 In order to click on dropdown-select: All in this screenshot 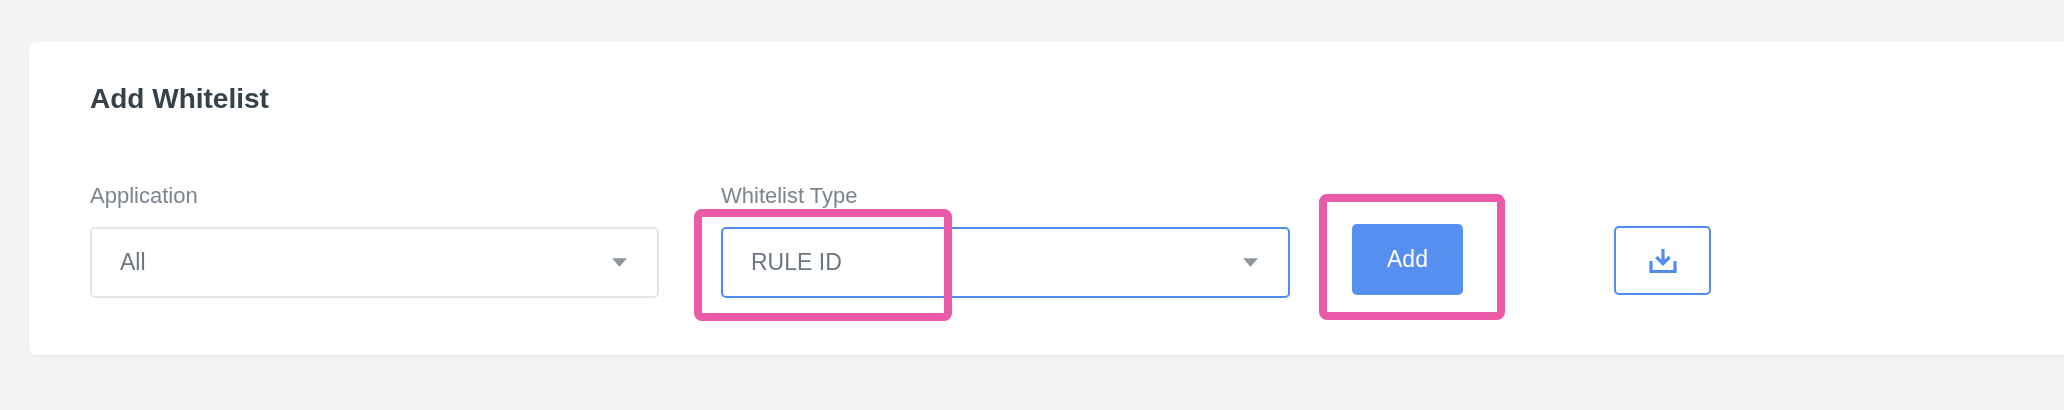, I will do `click(374, 262)`.